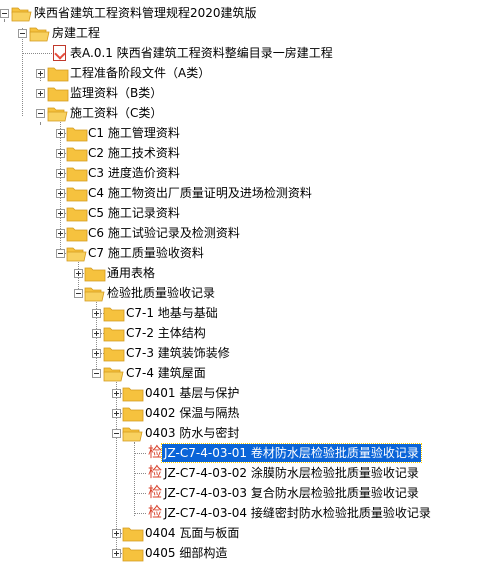 Image resolution: width=483 pixels, height=563 pixels. I want to click on tree-node-label: 监理资料（B类）, so click(116, 93).